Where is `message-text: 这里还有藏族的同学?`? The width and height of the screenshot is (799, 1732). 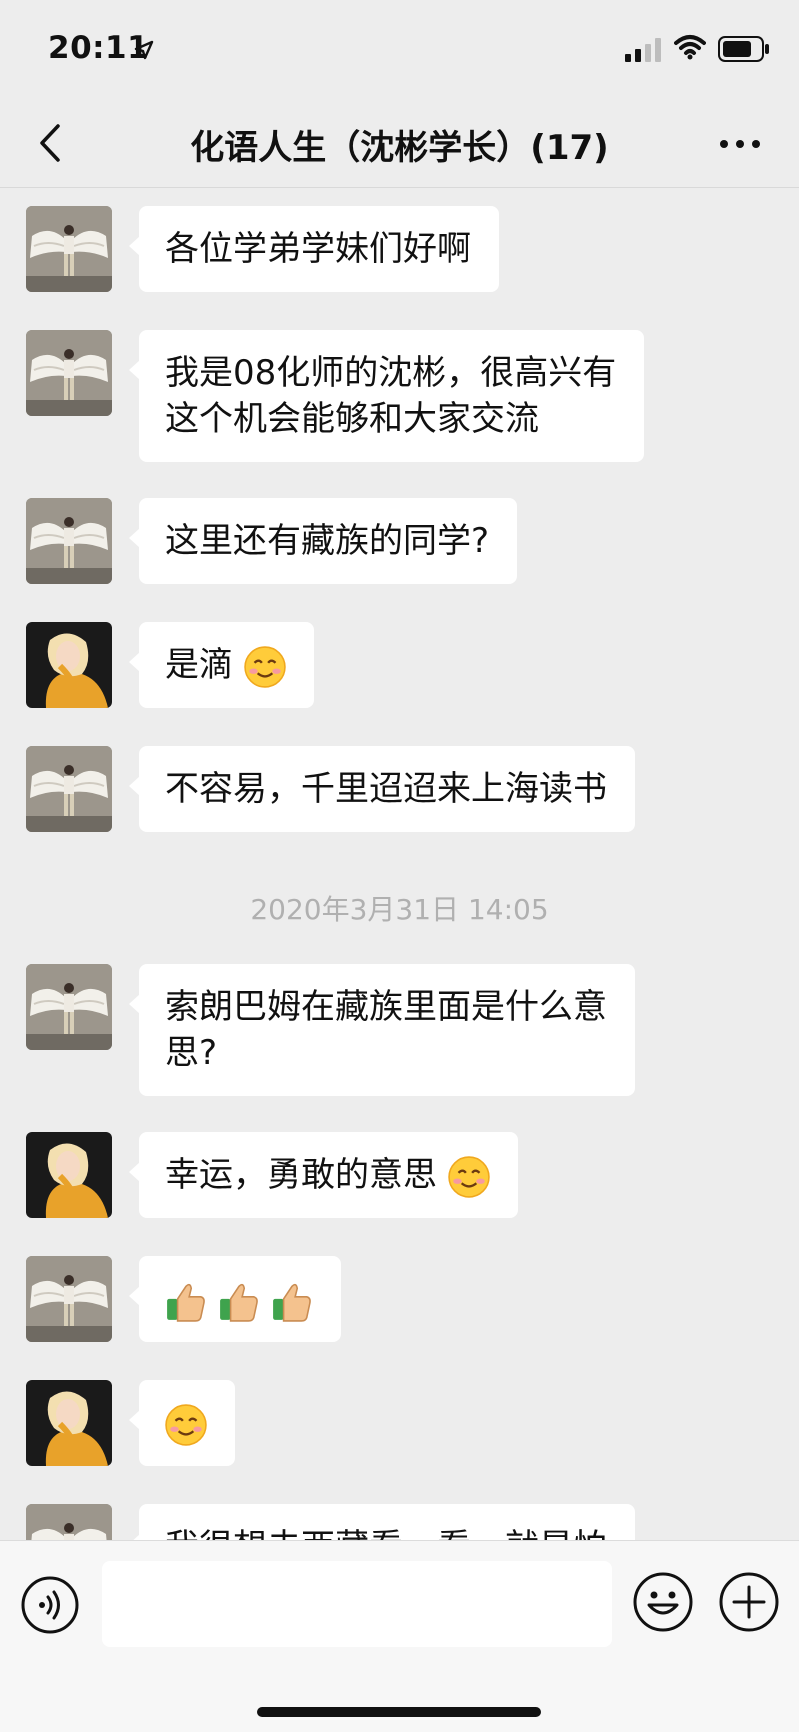 message-text: 这里还有藏族的同学? is located at coordinates (327, 541).